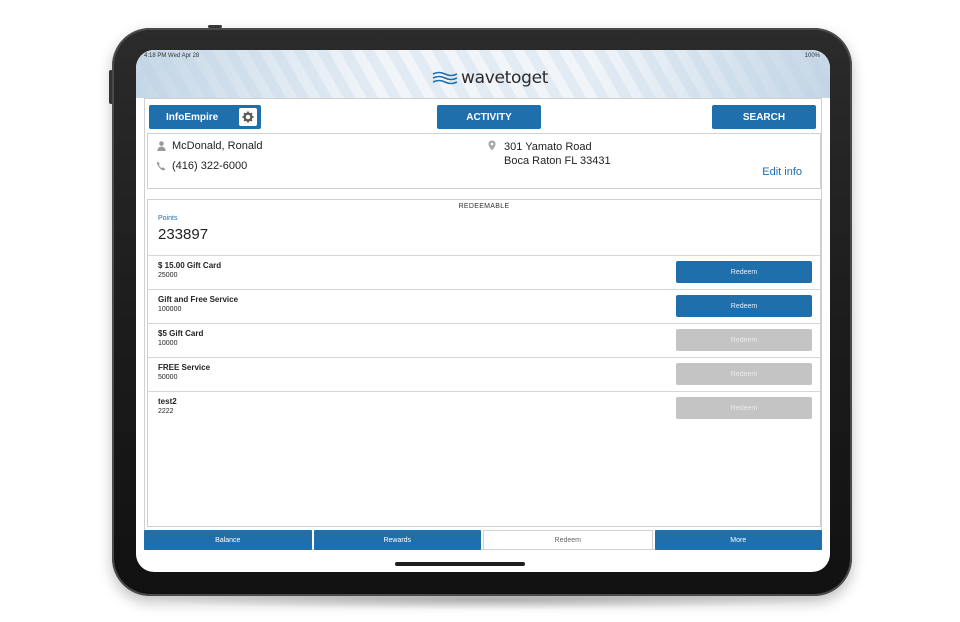  I want to click on customer-address: 301 Yamato Road Boca Raton FL 33431, so click(549, 154).